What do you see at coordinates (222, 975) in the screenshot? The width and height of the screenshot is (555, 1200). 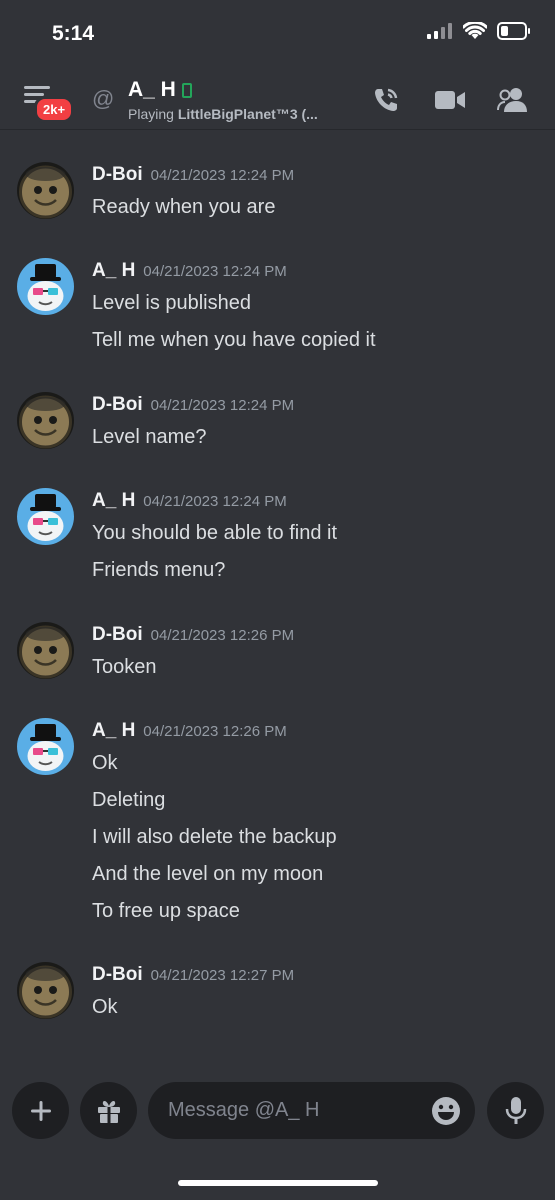 I see `message-timestamp: 04/21/2023 12:27 PM` at bounding box center [222, 975].